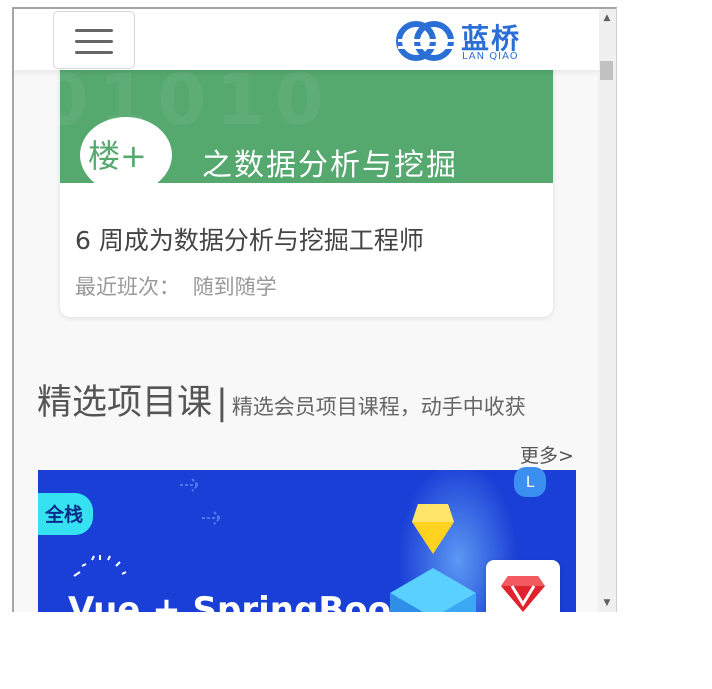 The image size is (712, 689). What do you see at coordinates (125, 403) in the screenshot?
I see `section-title: 精选项目课` at bounding box center [125, 403].